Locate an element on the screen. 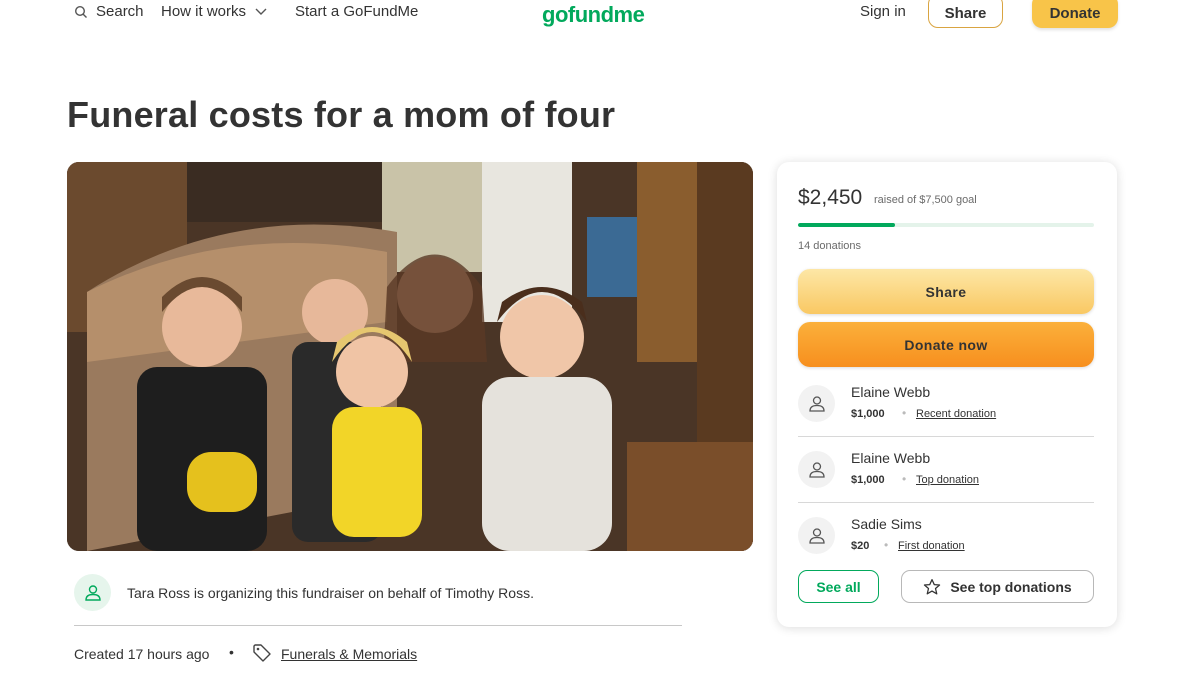  header-donate-button: Donate is located at coordinates (1075, 14).